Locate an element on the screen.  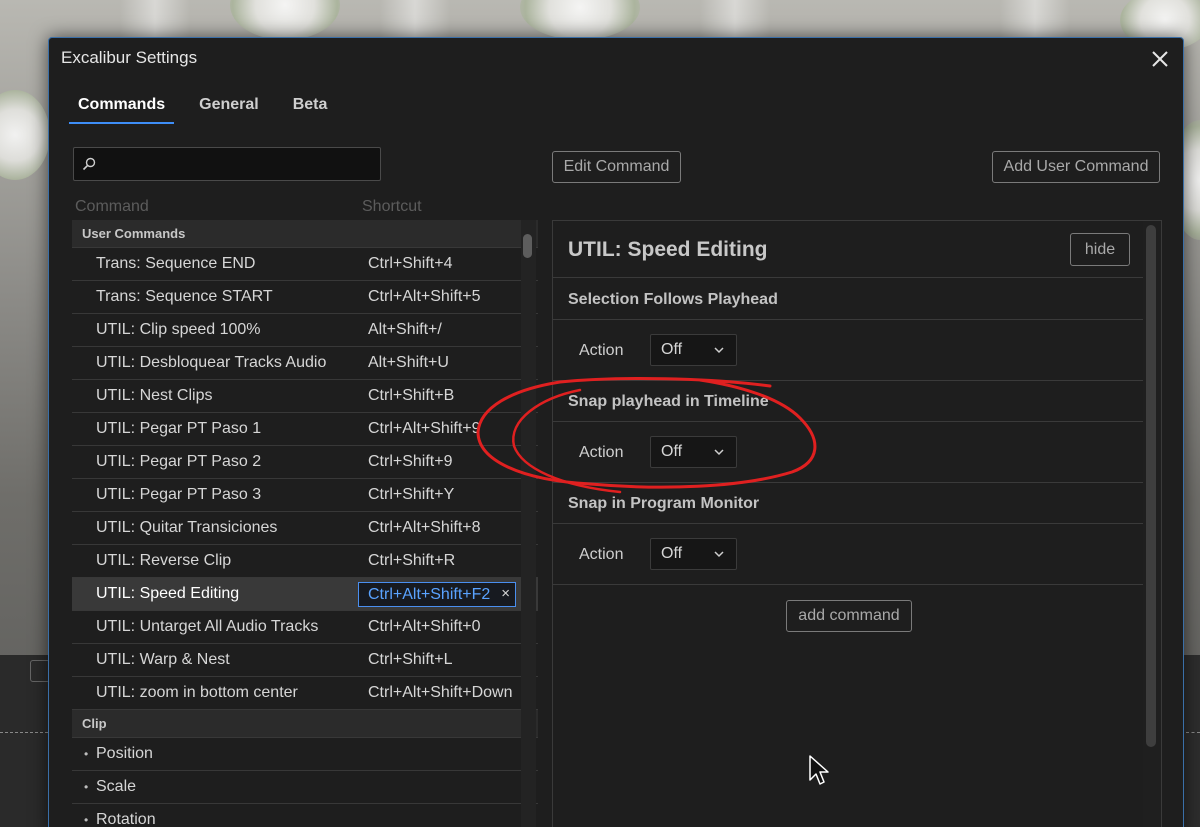
command-name: UTIL: zoom in bottom center is located at coordinates (197, 692).